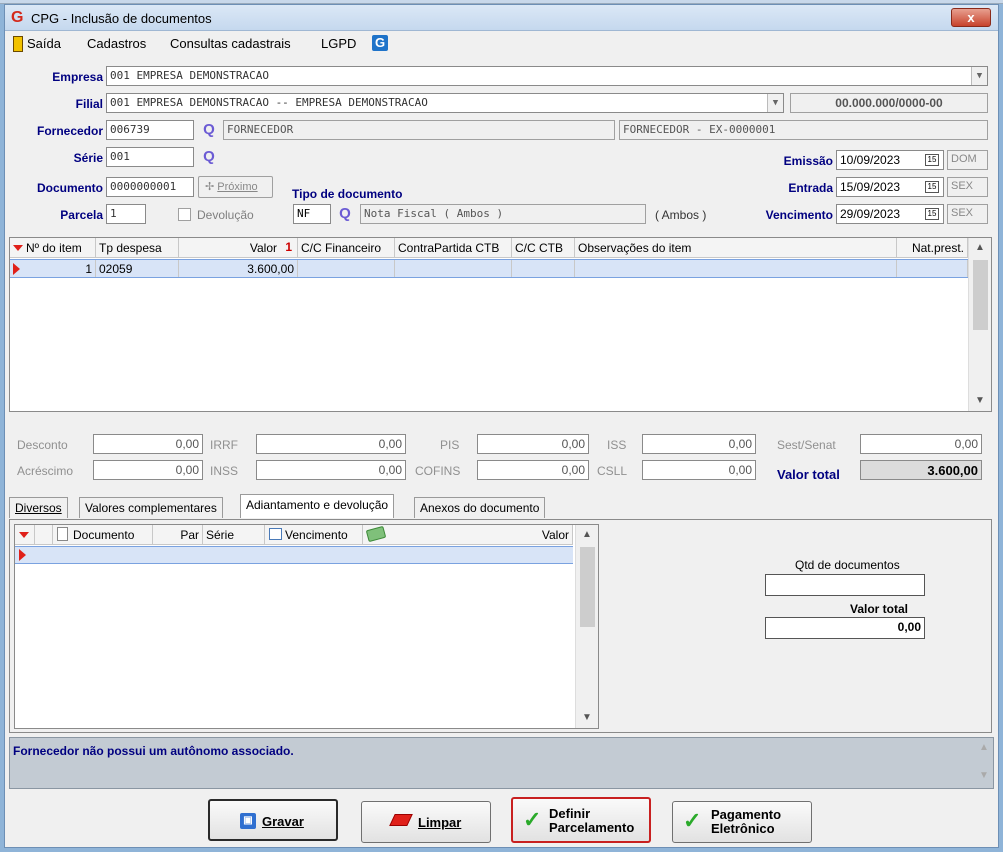 This screenshot has width=1003, height=852. Describe the element at coordinates (283, 821) in the screenshot. I see `gravar-label: Gravar` at that location.